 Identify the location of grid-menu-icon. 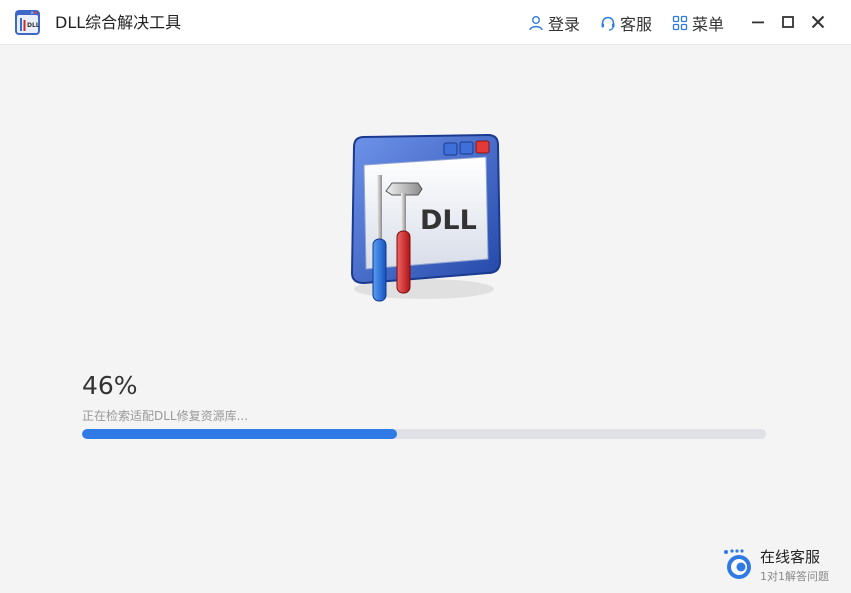
(680, 23).